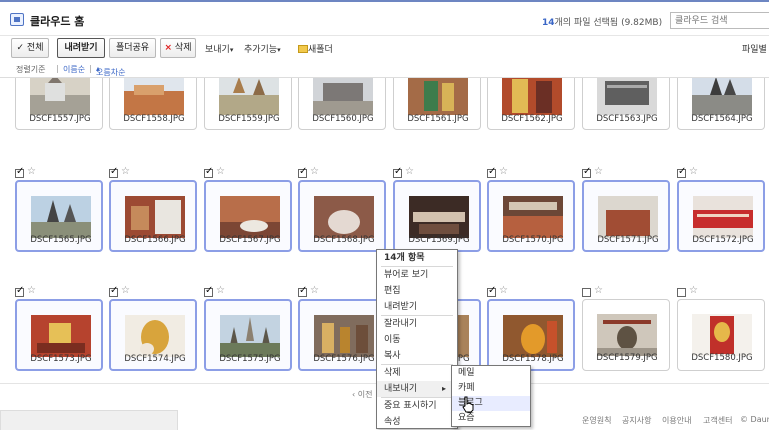 This screenshot has height=430, width=769. I want to click on footer-link-policy: 운영원칙, so click(596, 420).